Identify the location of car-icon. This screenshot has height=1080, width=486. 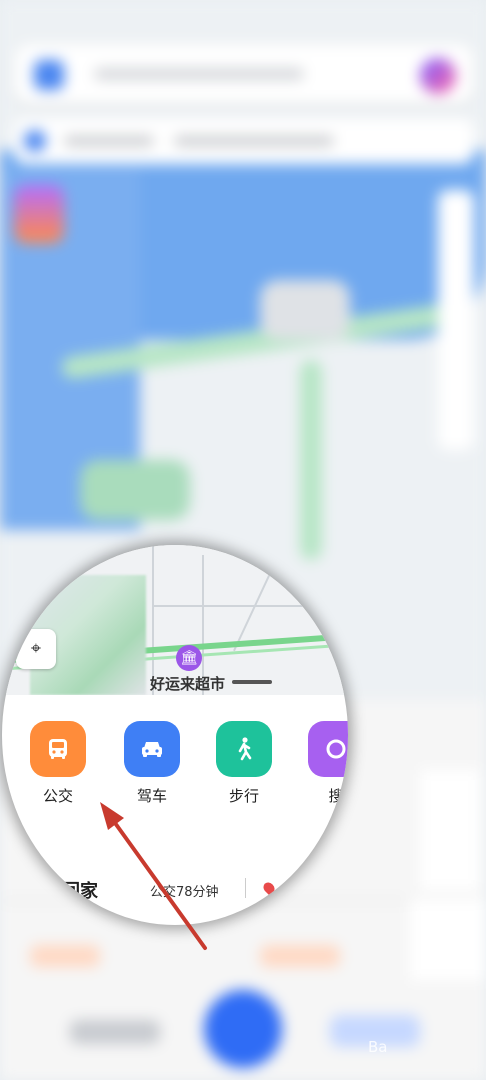
(152, 749).